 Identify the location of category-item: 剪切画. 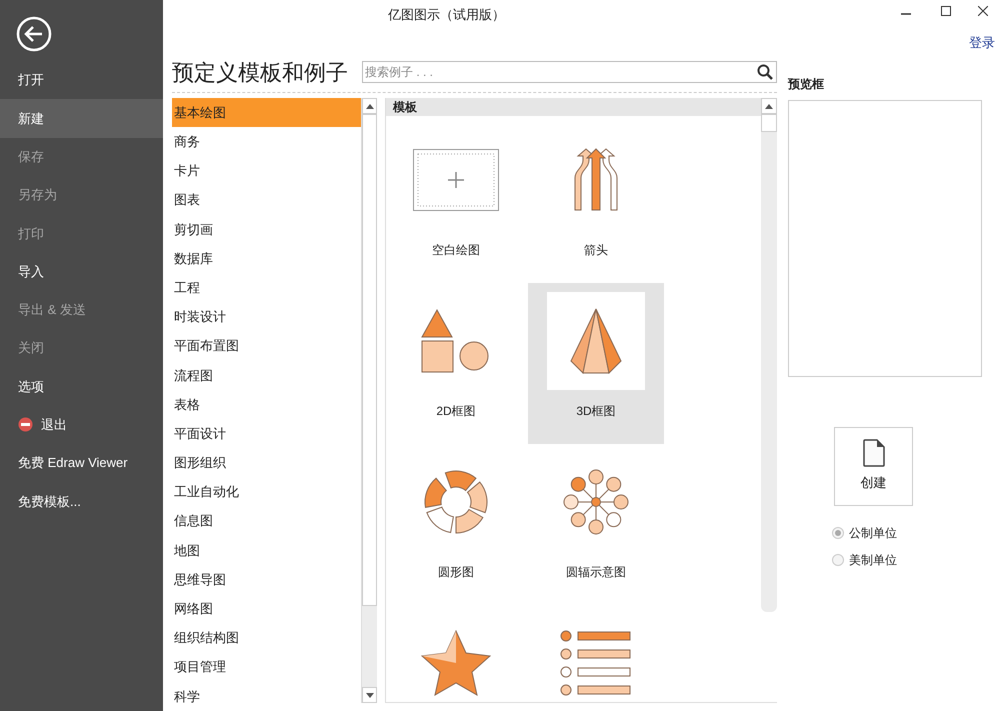
(266, 229).